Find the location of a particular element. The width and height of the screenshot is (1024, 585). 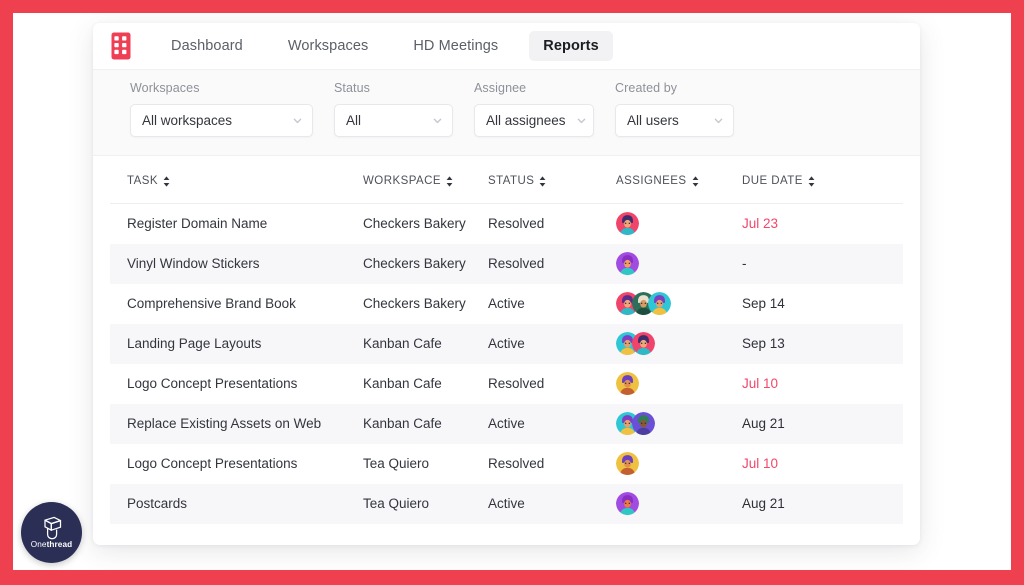

cell-task: Vinyl Window Stickers is located at coordinates (236, 263).